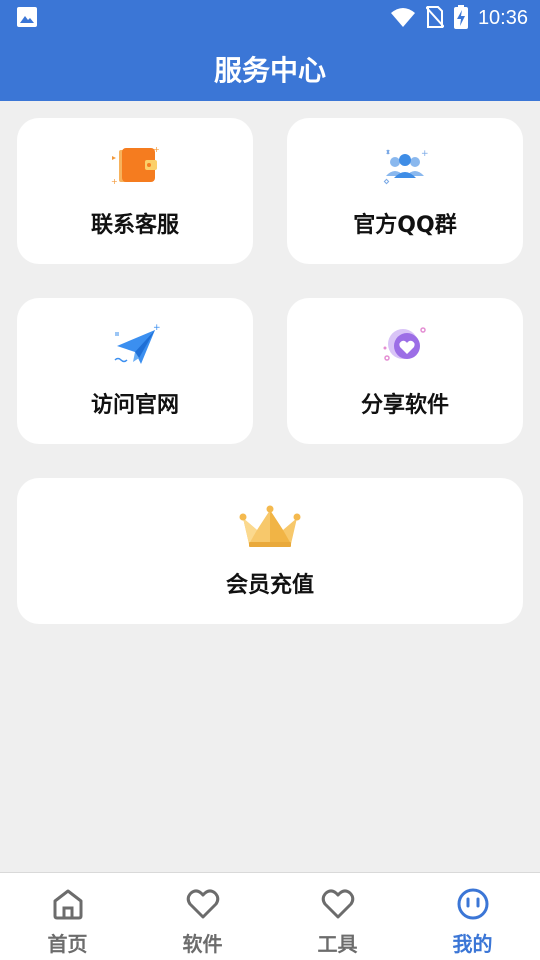 This screenshot has height=960, width=540. Describe the element at coordinates (269, 585) in the screenshot. I see `card-label: 会员充值` at that location.